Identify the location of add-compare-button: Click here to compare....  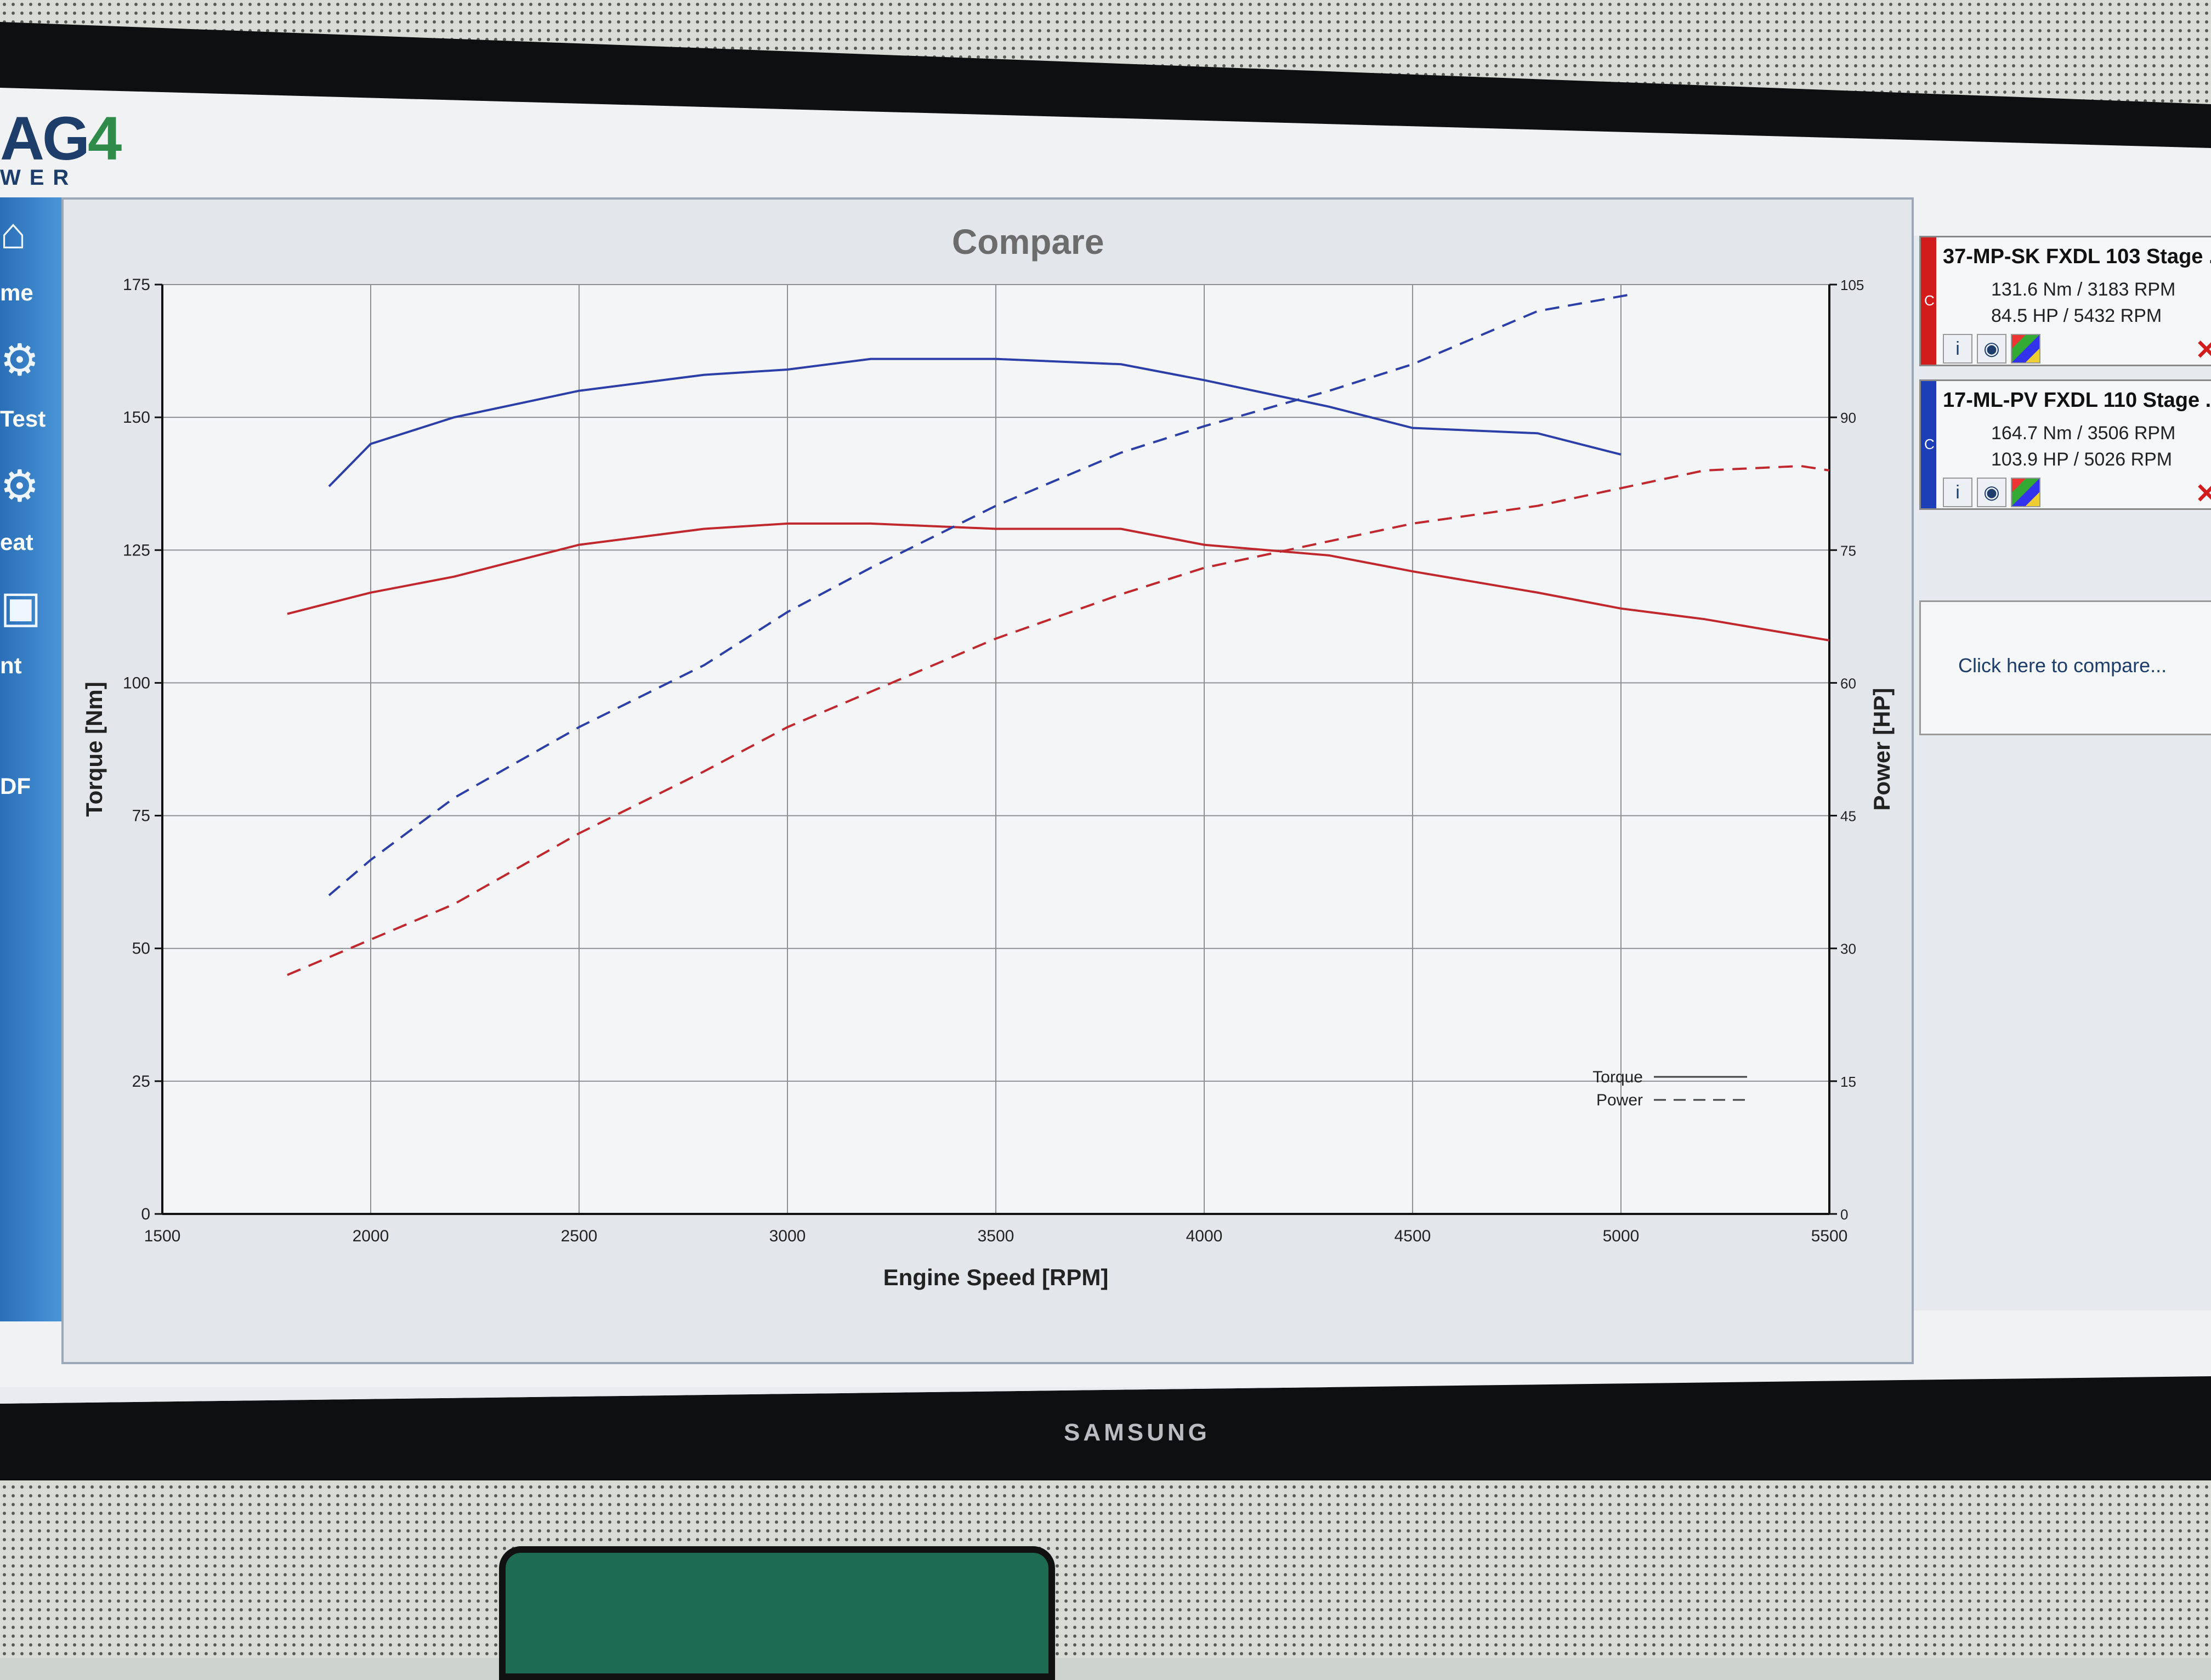
(2065, 667).